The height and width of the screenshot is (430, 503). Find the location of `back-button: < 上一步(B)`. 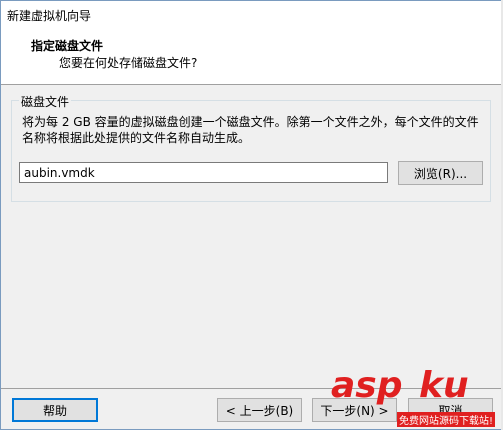

back-button: < 上一步(B) is located at coordinates (259, 410).